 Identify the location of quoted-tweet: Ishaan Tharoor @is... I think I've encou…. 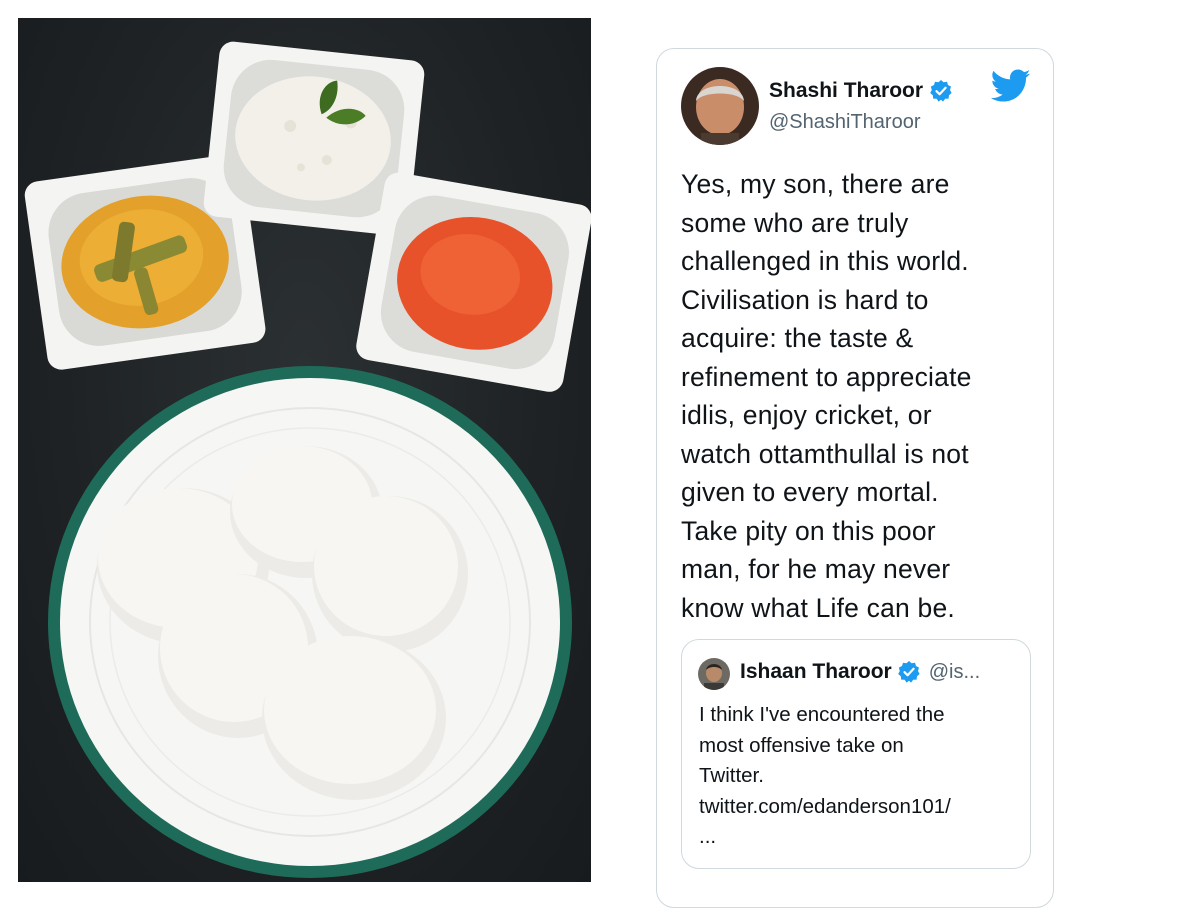
(856, 754).